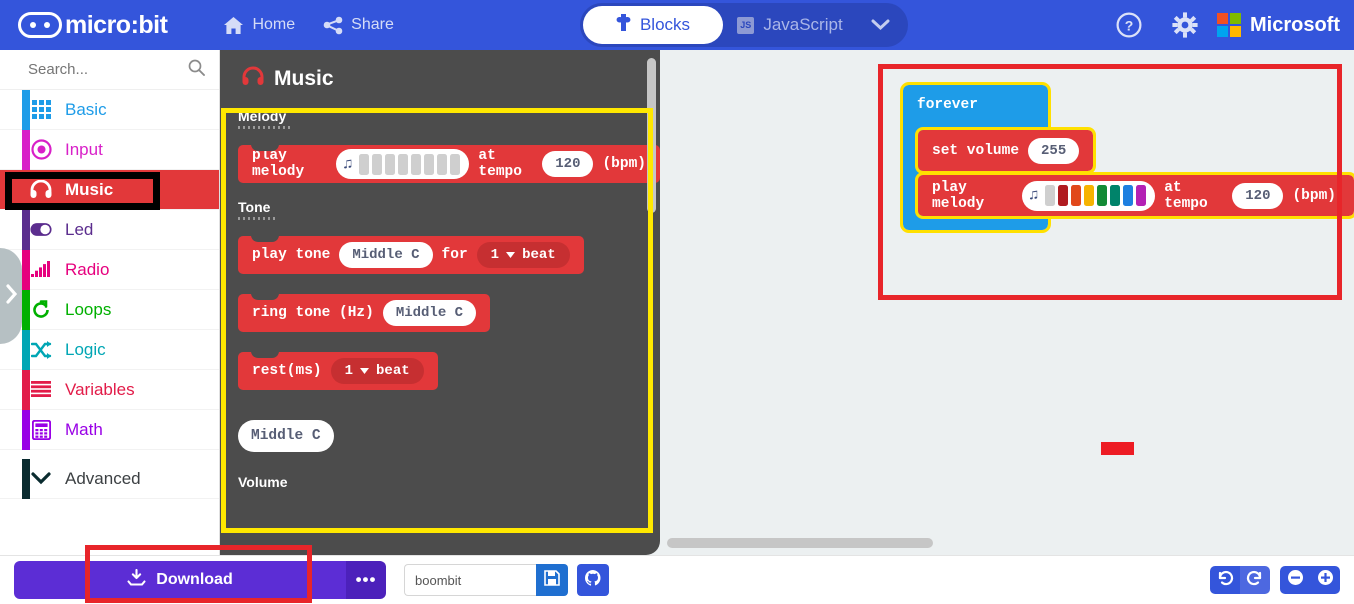 The width and height of the screenshot is (1354, 604). I want to click on block-ring-tone: ring tone (Hz) Middle C, so click(364, 312).